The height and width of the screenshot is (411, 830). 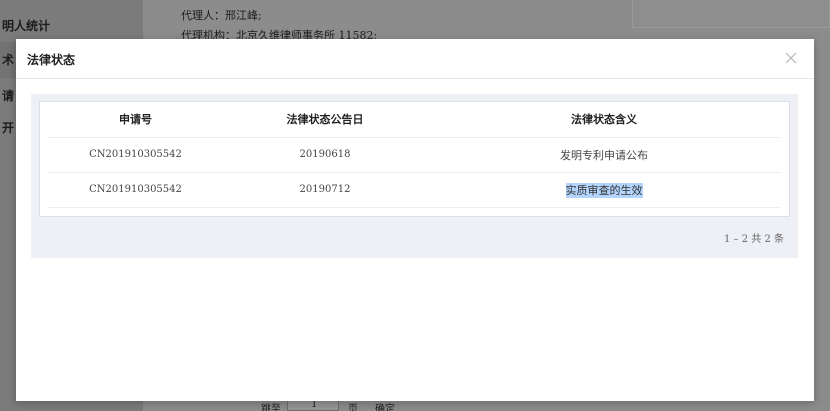 What do you see at coordinates (135, 120) in the screenshot?
I see `column-header-application-no: 申请号` at bounding box center [135, 120].